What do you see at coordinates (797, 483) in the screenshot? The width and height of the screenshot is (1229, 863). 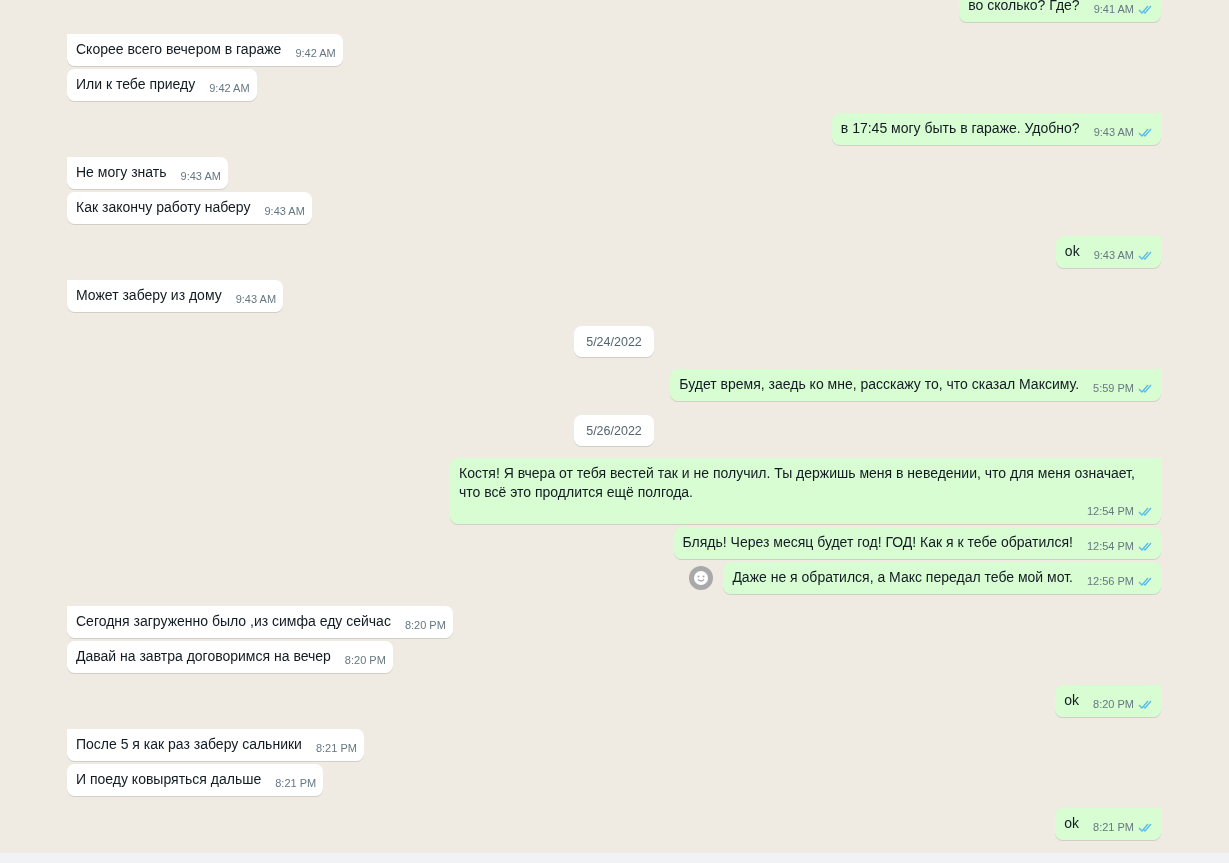 I see `message-text: Костя! Я вчера от тебя вестей так и не получил. Ты держишь меня в неведении, что для меня означает, что всё это продлится ещё полгода.` at bounding box center [797, 483].